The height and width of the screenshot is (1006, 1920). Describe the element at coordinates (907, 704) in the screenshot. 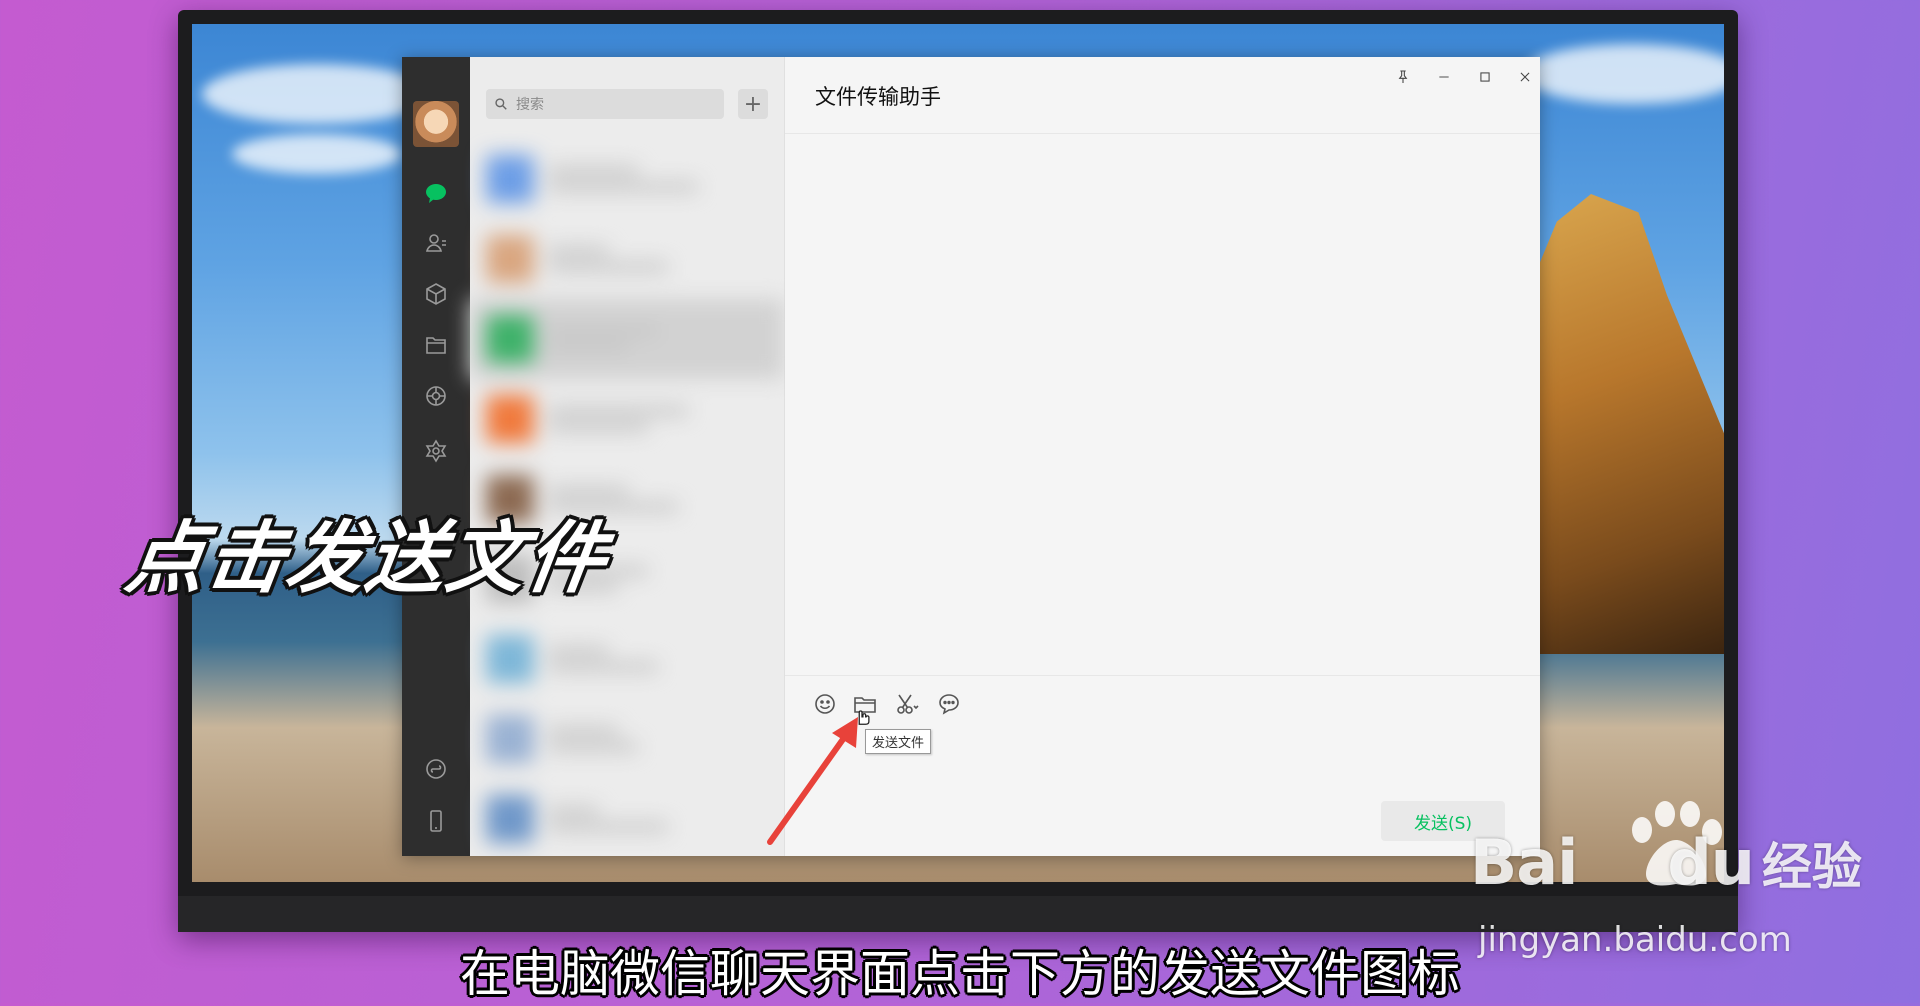

I see `screenshot-icon` at that location.